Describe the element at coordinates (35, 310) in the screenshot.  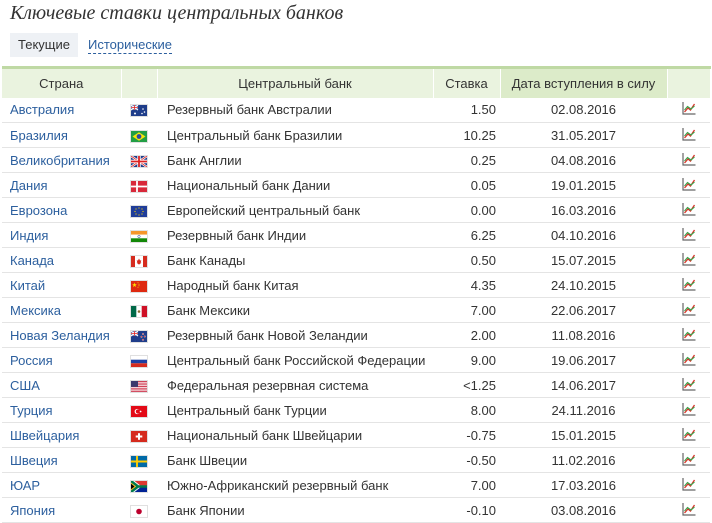
I see `country-link: Мексика` at that location.